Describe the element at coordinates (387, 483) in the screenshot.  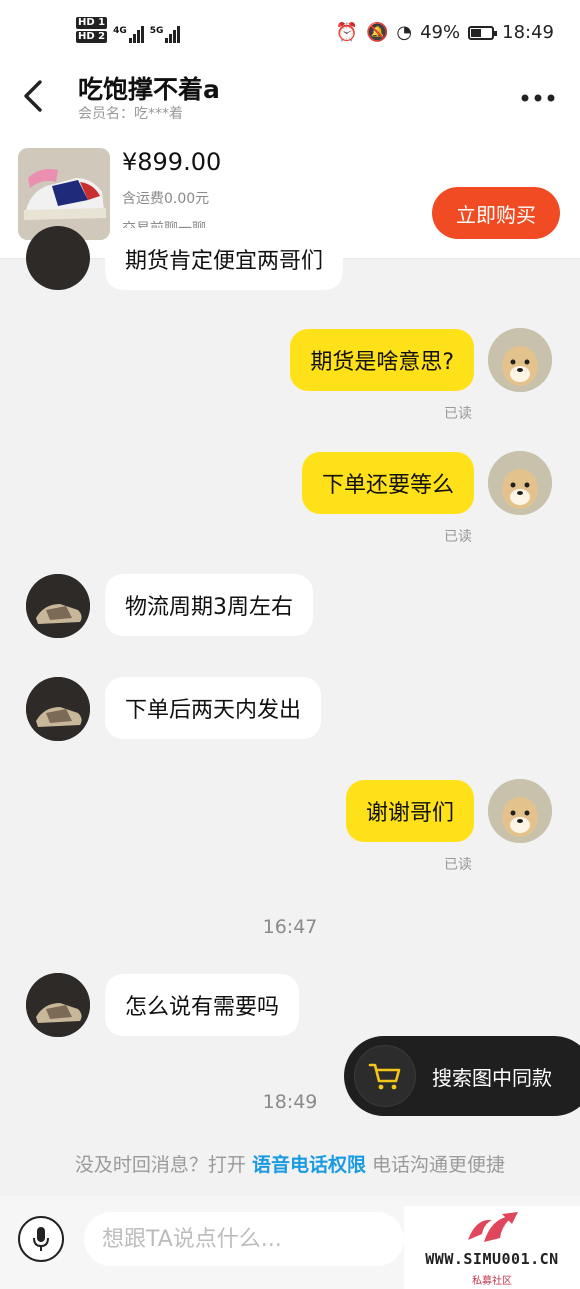
I see `message-bubble: 下单还要等么` at that location.